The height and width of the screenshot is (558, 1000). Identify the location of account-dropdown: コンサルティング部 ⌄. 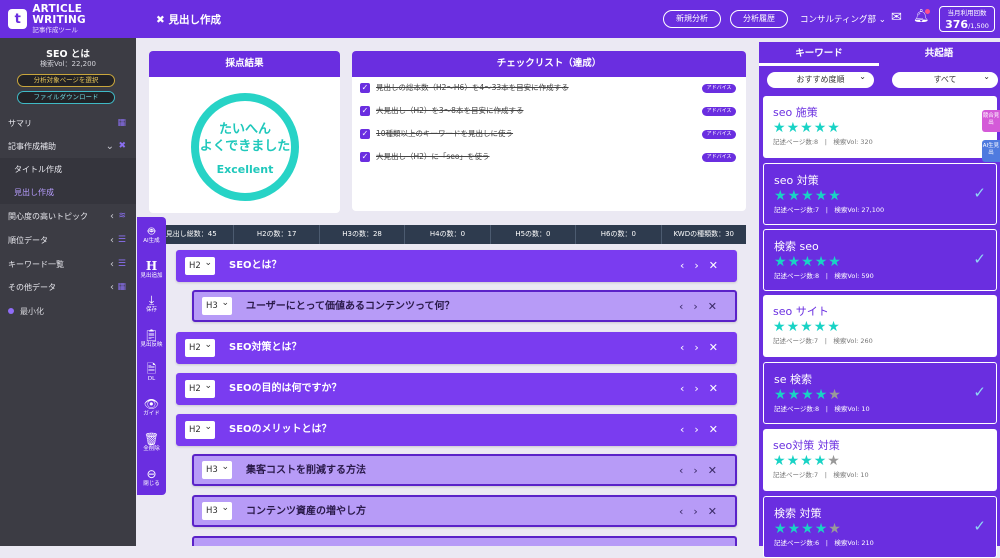
(843, 19).